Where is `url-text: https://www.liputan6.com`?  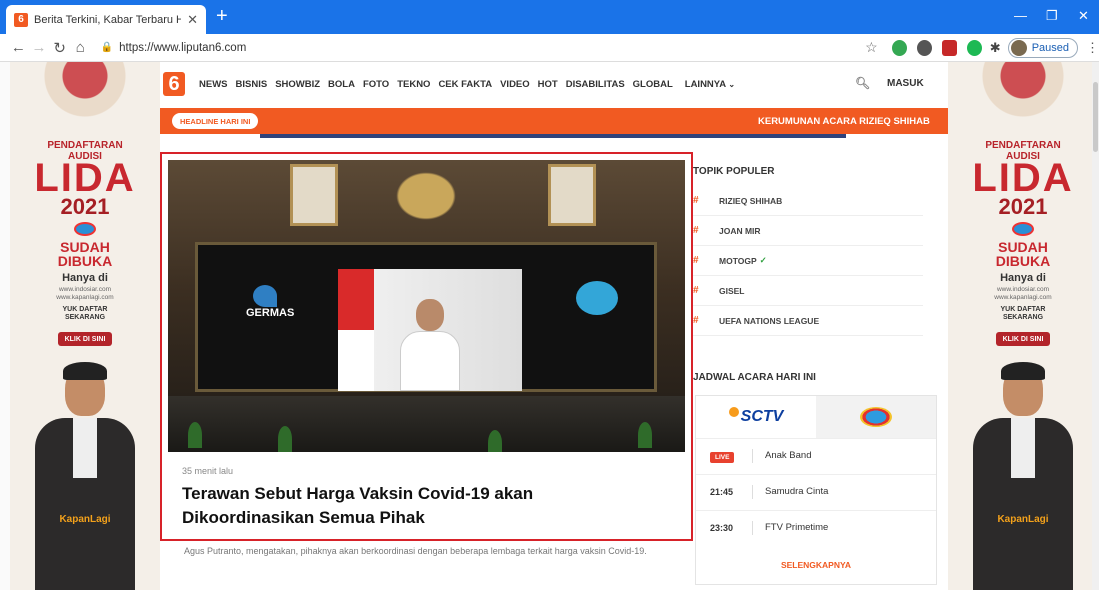 url-text: https://www.liputan6.com is located at coordinates (183, 47).